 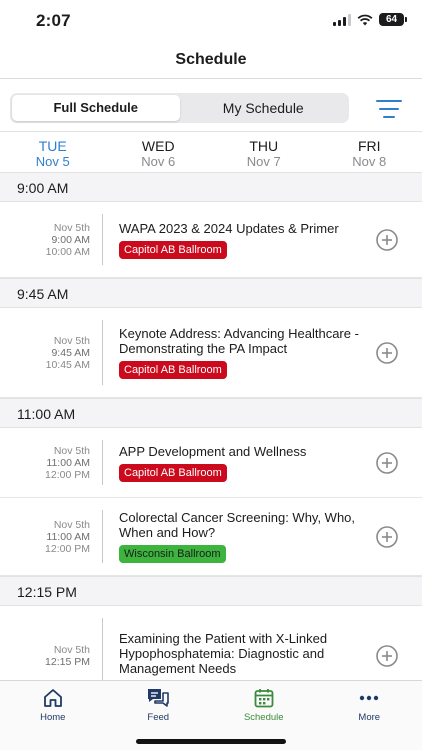 What do you see at coordinates (70, 352) in the screenshot?
I see `session-start: 9:45 AM` at bounding box center [70, 352].